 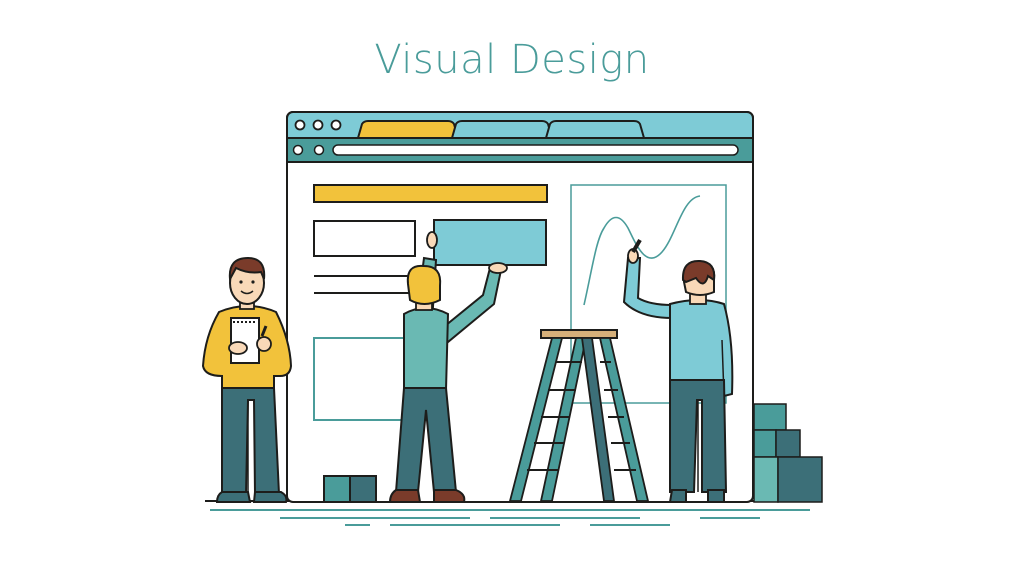 I want to click on content-panel-carried, so click(x=490, y=242).